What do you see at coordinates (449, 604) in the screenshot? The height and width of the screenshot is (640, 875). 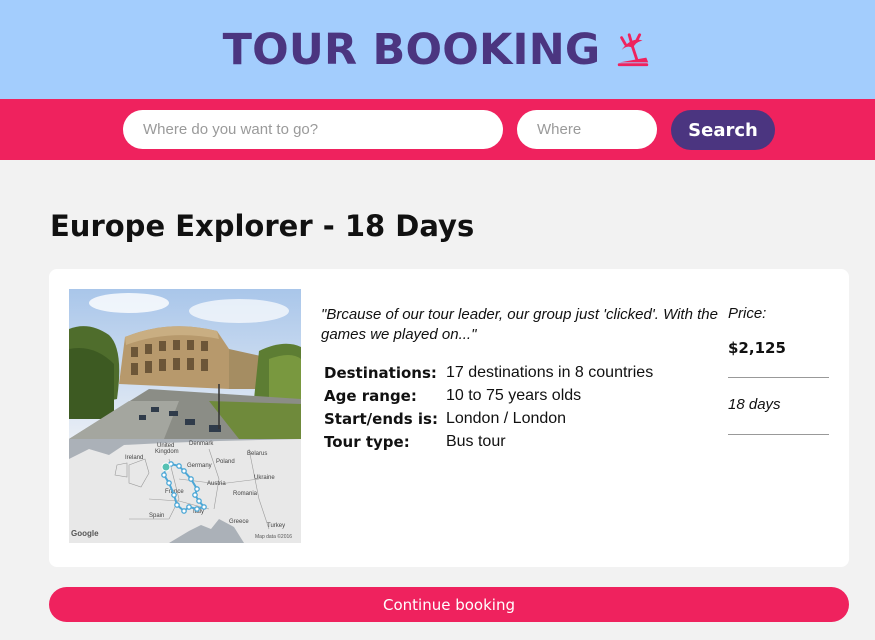 I see `continue-booking-button: Continue booking` at bounding box center [449, 604].